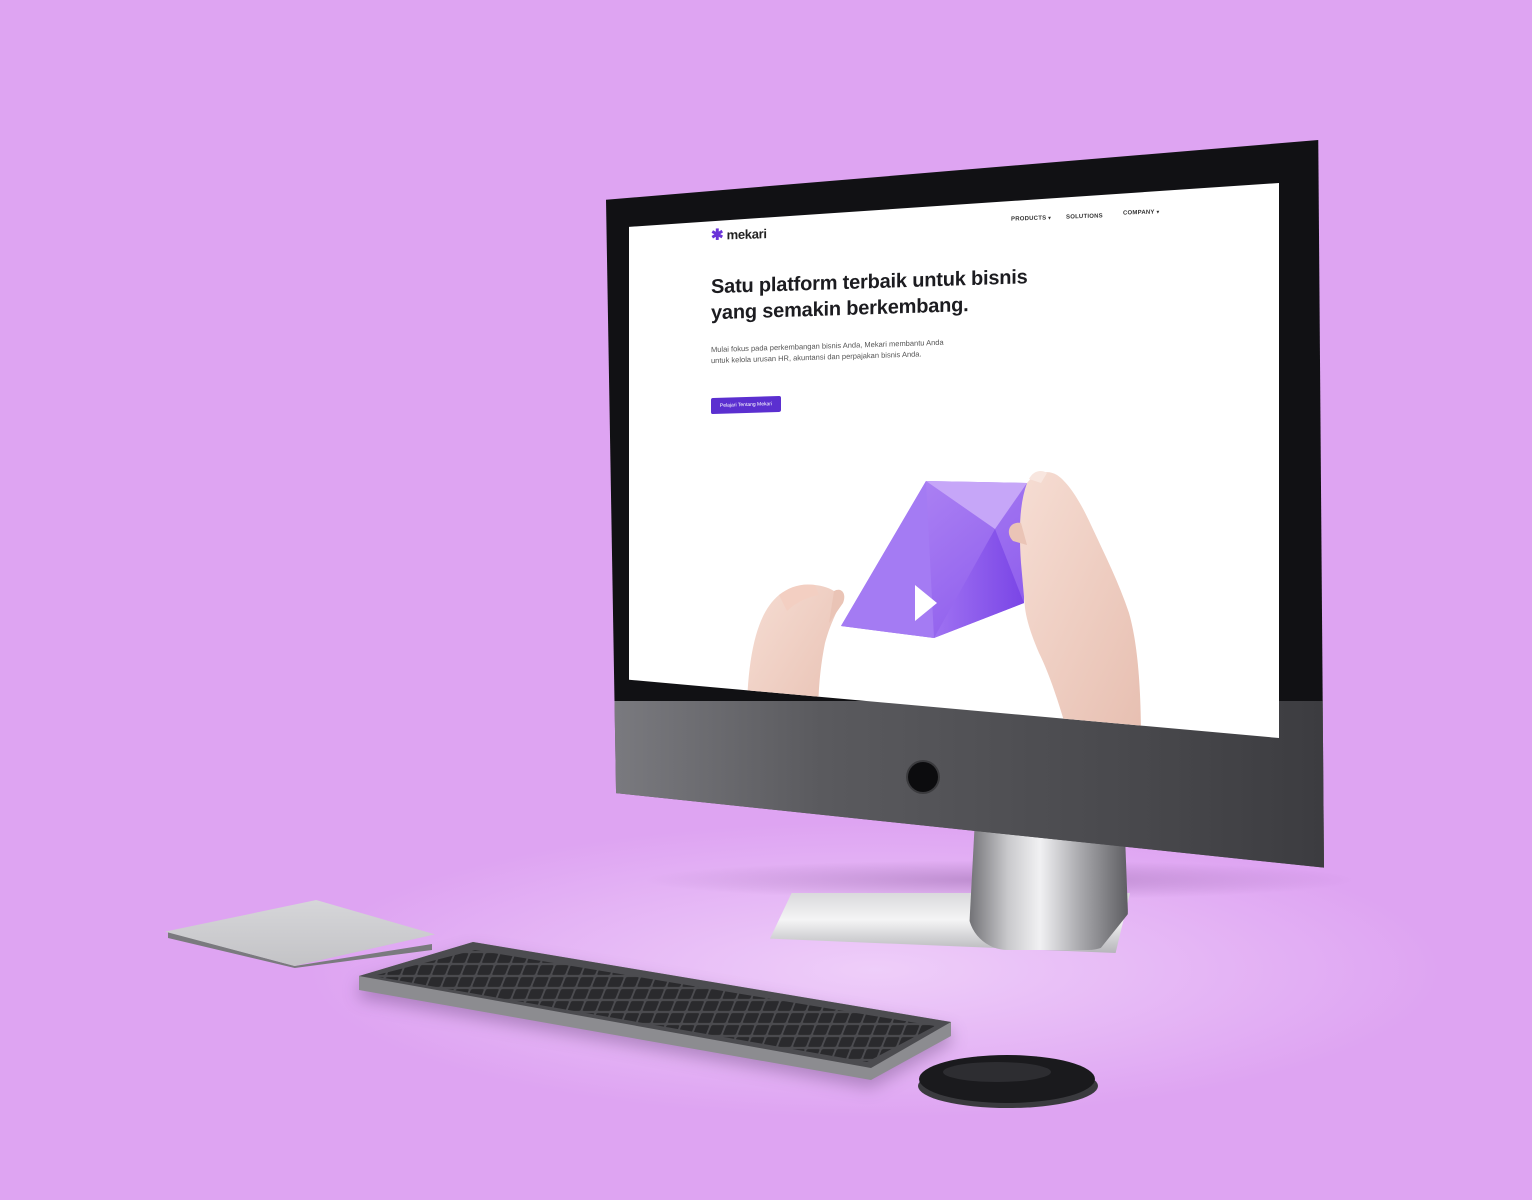  Describe the element at coordinates (934, 559) in the screenshot. I see `folded-paper` at that location.